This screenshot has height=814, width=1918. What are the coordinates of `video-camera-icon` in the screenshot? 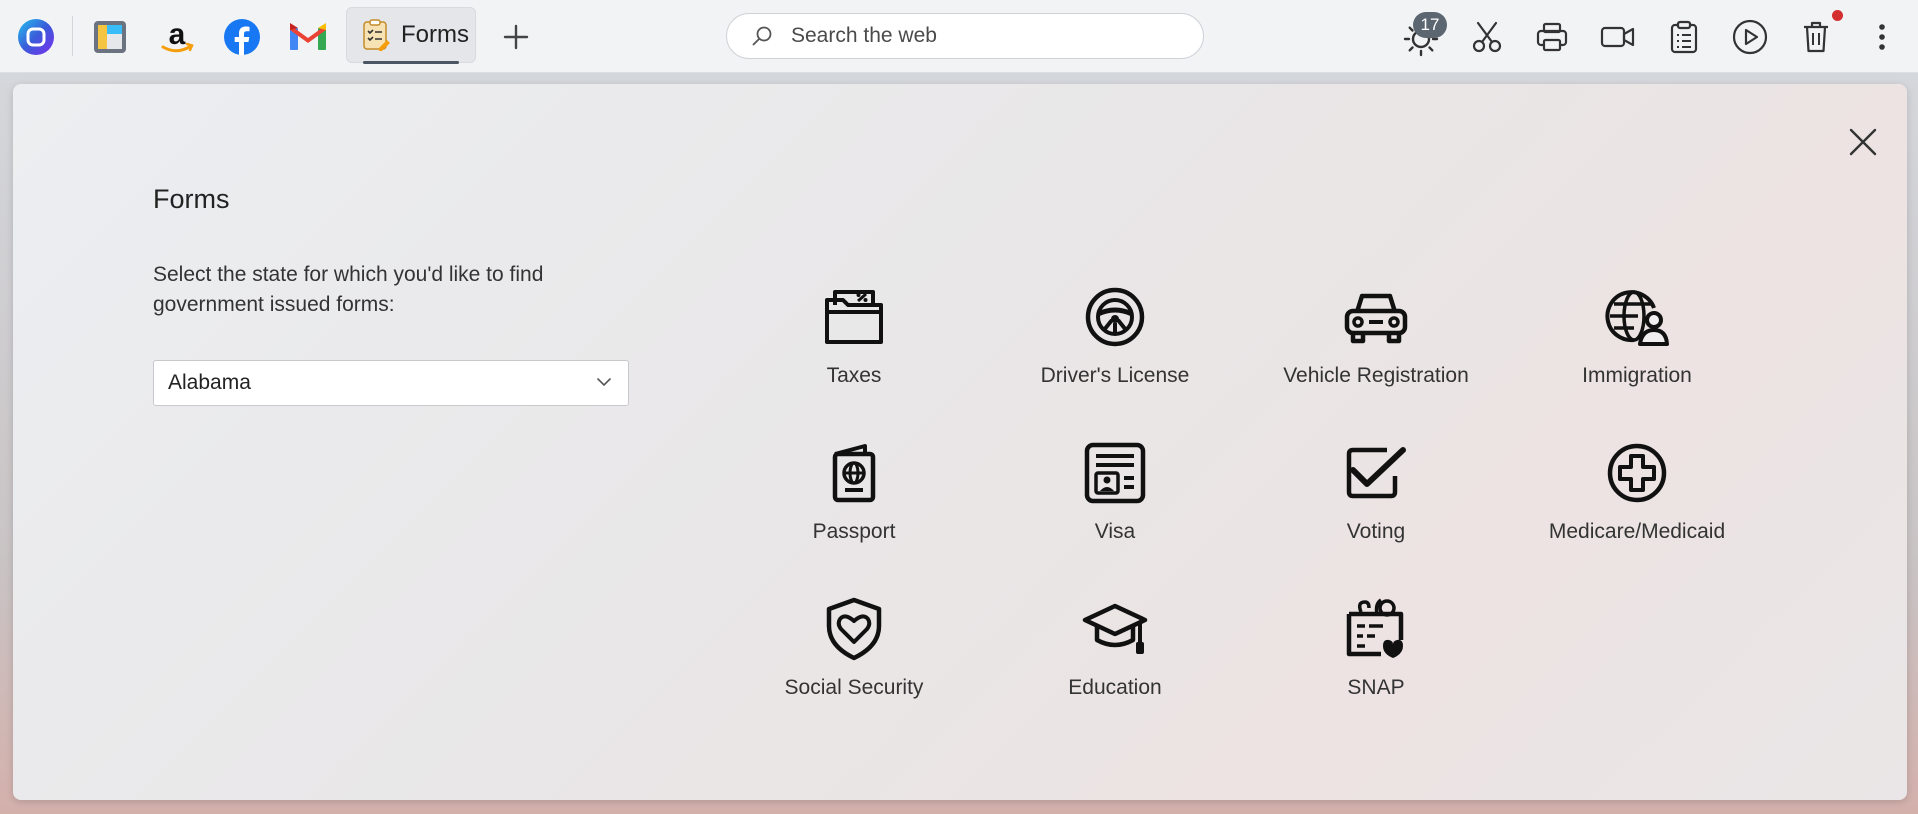 It's located at (1618, 37).